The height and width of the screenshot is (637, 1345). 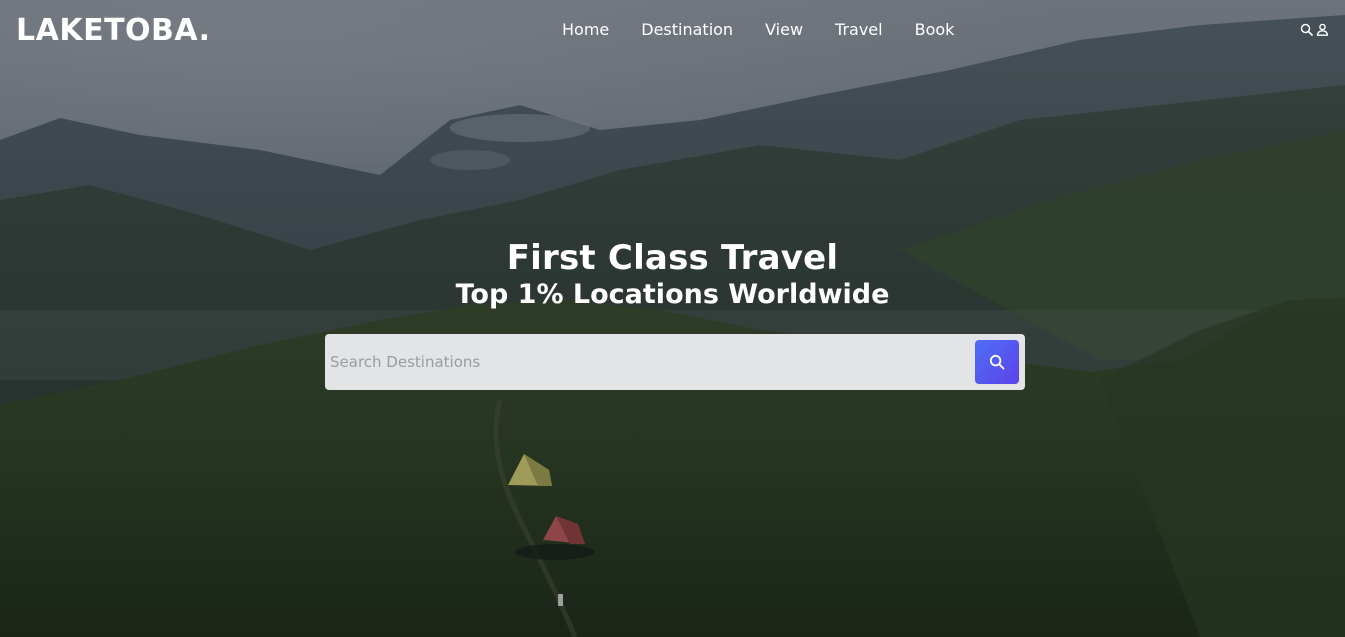 What do you see at coordinates (113, 31) in the screenshot?
I see `brand-logo: LAKETOBA.` at bounding box center [113, 31].